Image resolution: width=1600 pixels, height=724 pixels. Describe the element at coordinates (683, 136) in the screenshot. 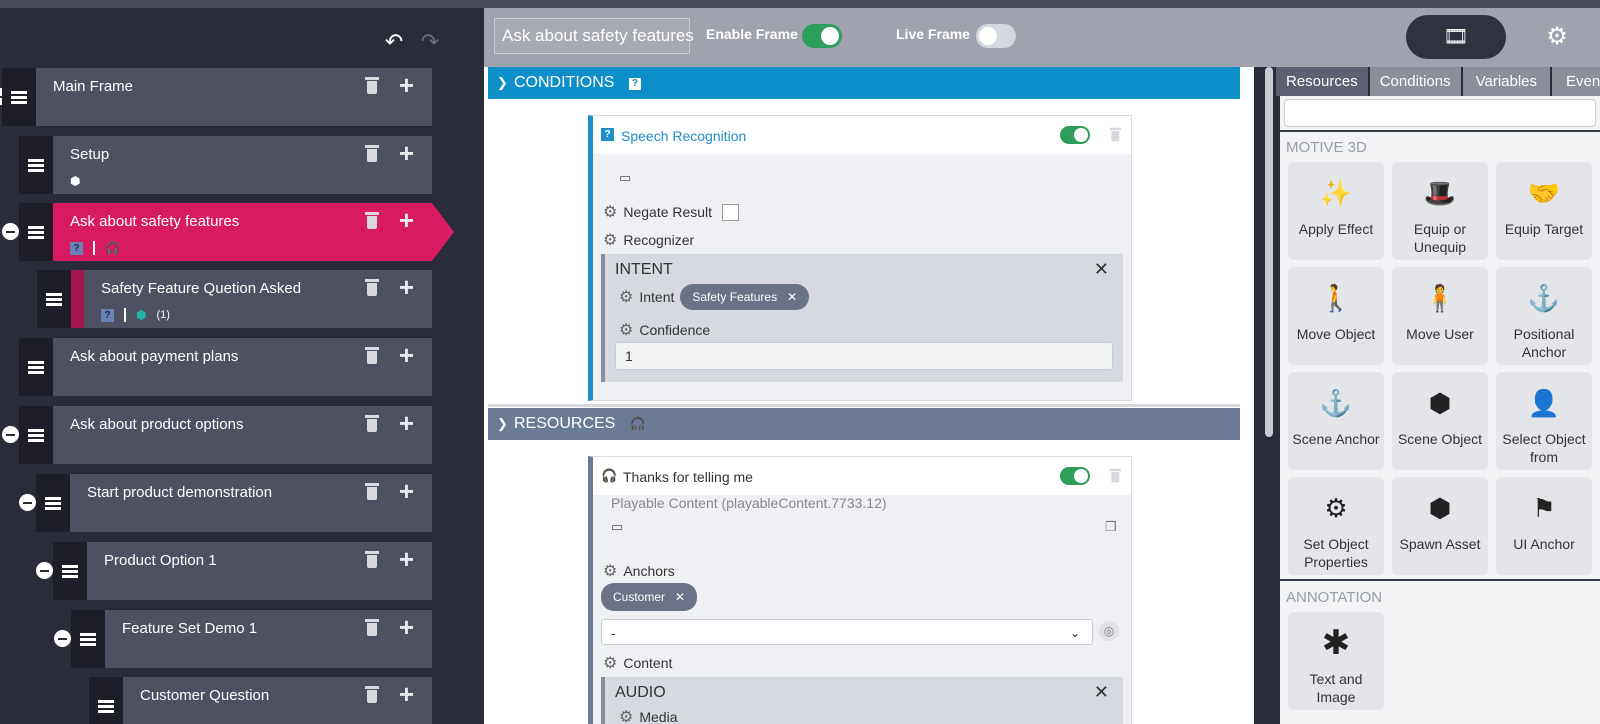

I see `card-title: Speech Recognition` at that location.